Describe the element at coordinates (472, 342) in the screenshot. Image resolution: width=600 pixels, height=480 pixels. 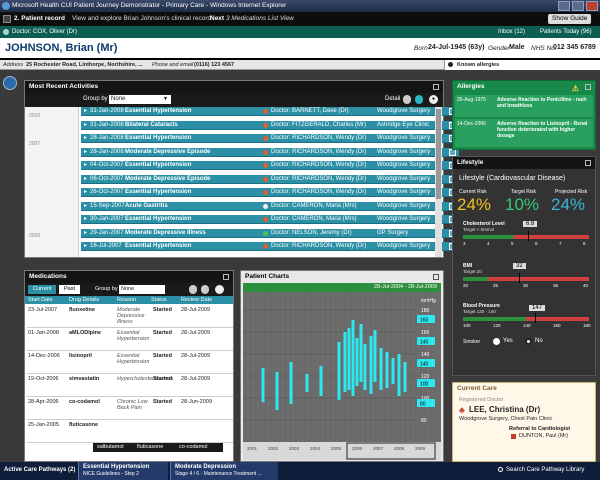
I see `smoker-label: Smoker` at that location.